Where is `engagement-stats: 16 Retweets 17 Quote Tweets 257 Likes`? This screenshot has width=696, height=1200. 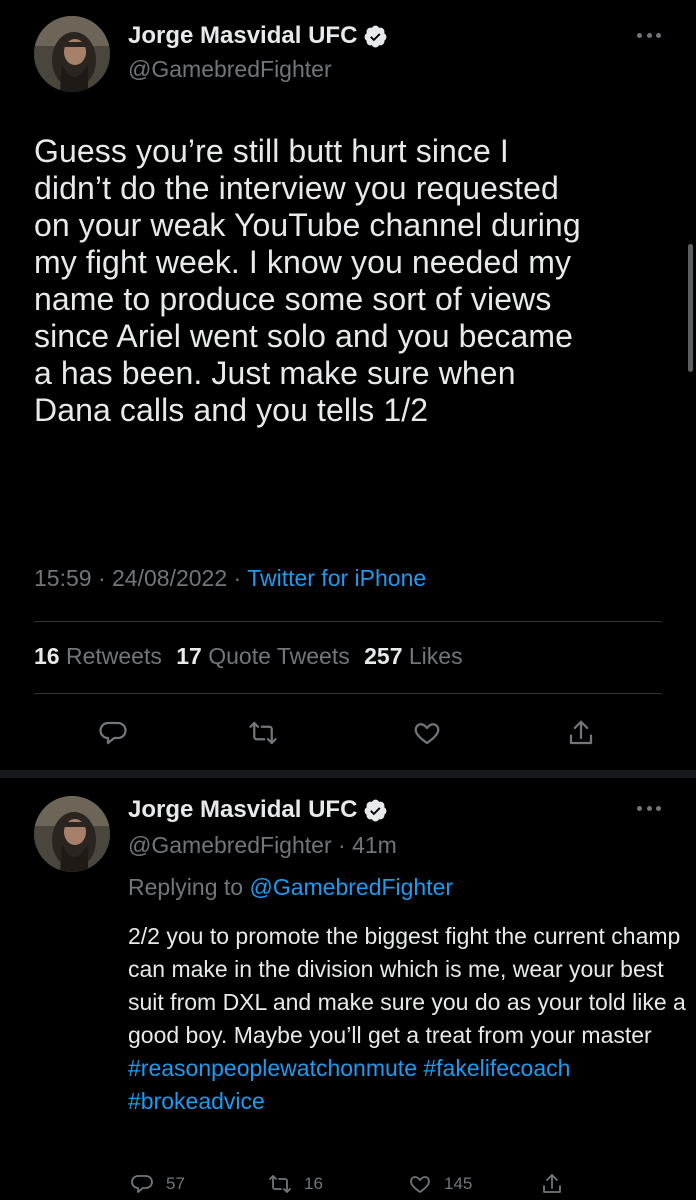 engagement-stats: 16 Retweets 17 Quote Tweets 257 Likes is located at coordinates (252, 656).